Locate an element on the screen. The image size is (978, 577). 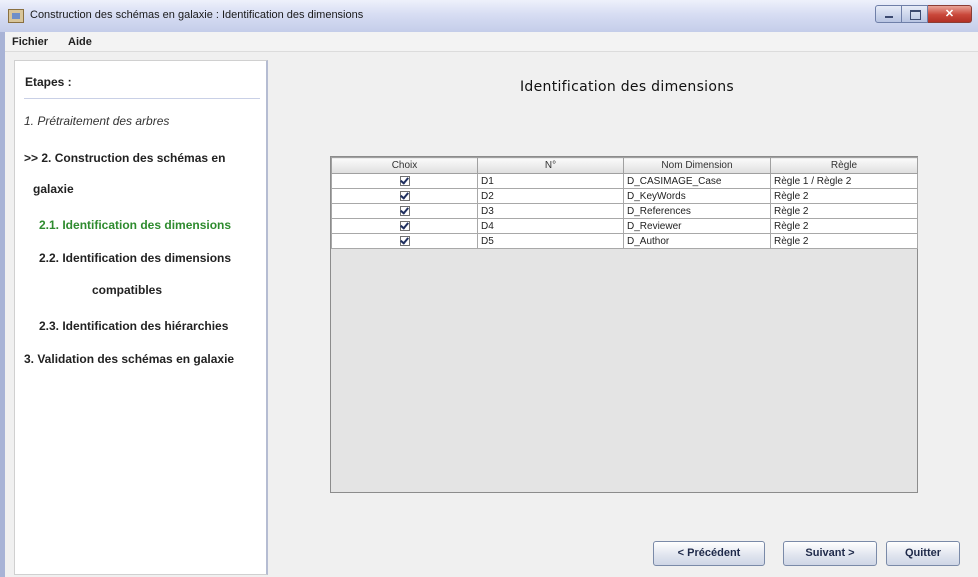
table-row: D2 D_KeyWords Règle 2 is located at coordinates (624, 196).